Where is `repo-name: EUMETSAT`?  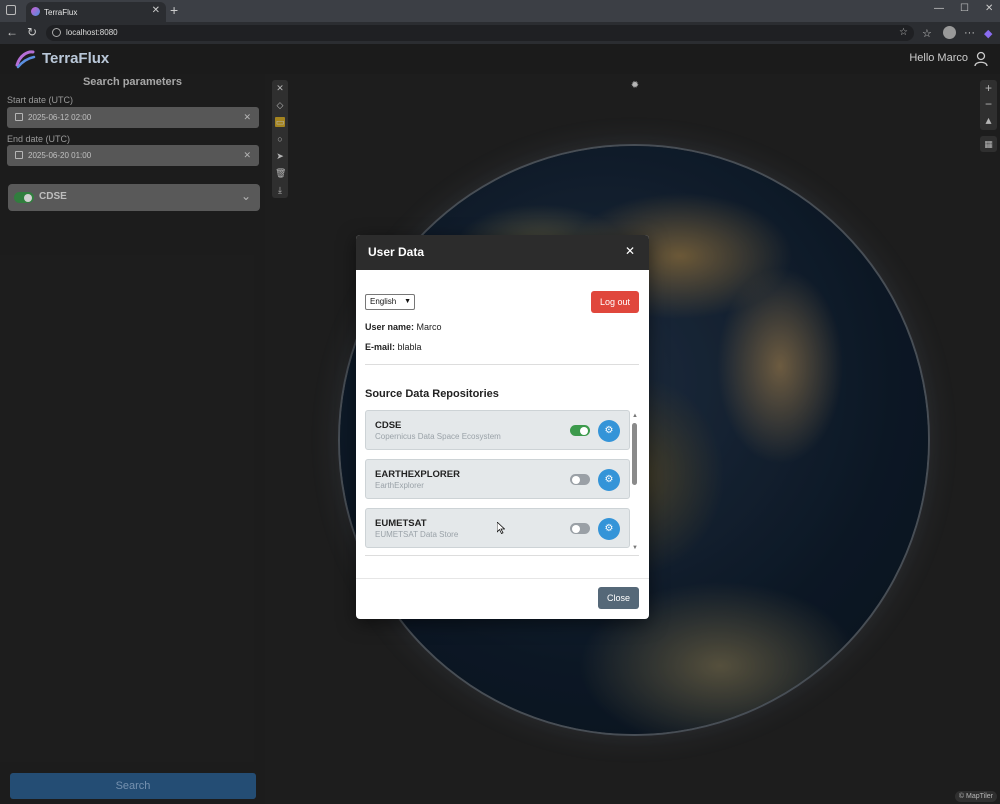 repo-name: EUMETSAT is located at coordinates (401, 523).